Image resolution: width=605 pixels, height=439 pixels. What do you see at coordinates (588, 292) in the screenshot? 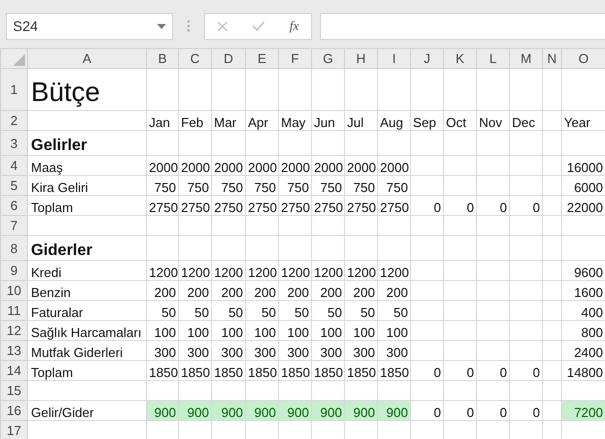
I see `cell-text: 1600` at bounding box center [588, 292].